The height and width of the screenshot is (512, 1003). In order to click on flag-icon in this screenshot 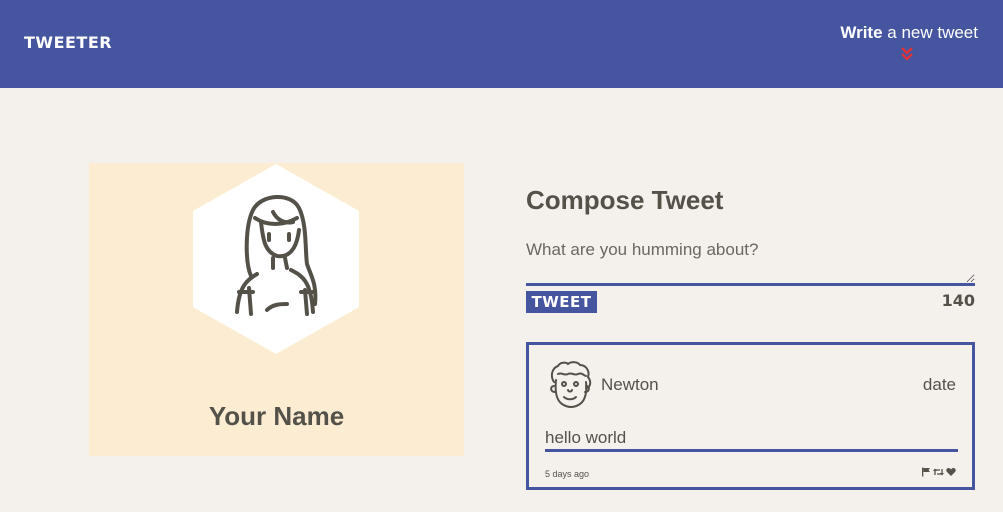, I will do `click(926, 472)`.